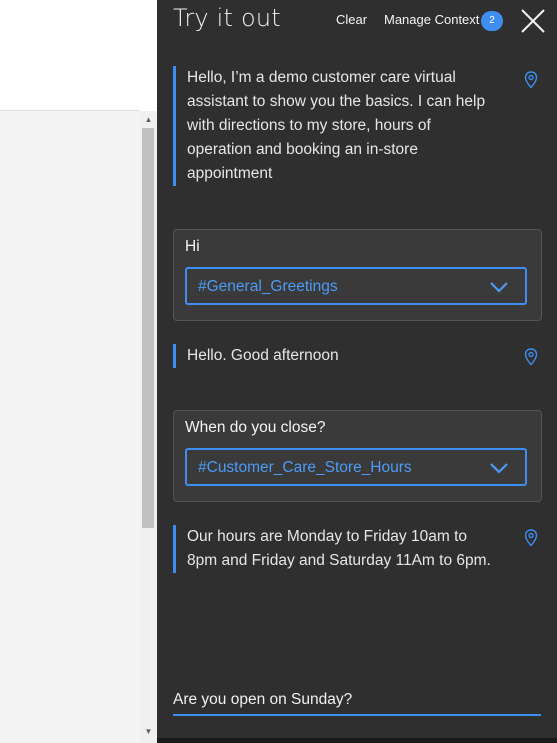 This screenshot has width=557, height=743. What do you see at coordinates (268, 286) in the screenshot?
I see `intent-selected-value: #General_Greetings` at bounding box center [268, 286].